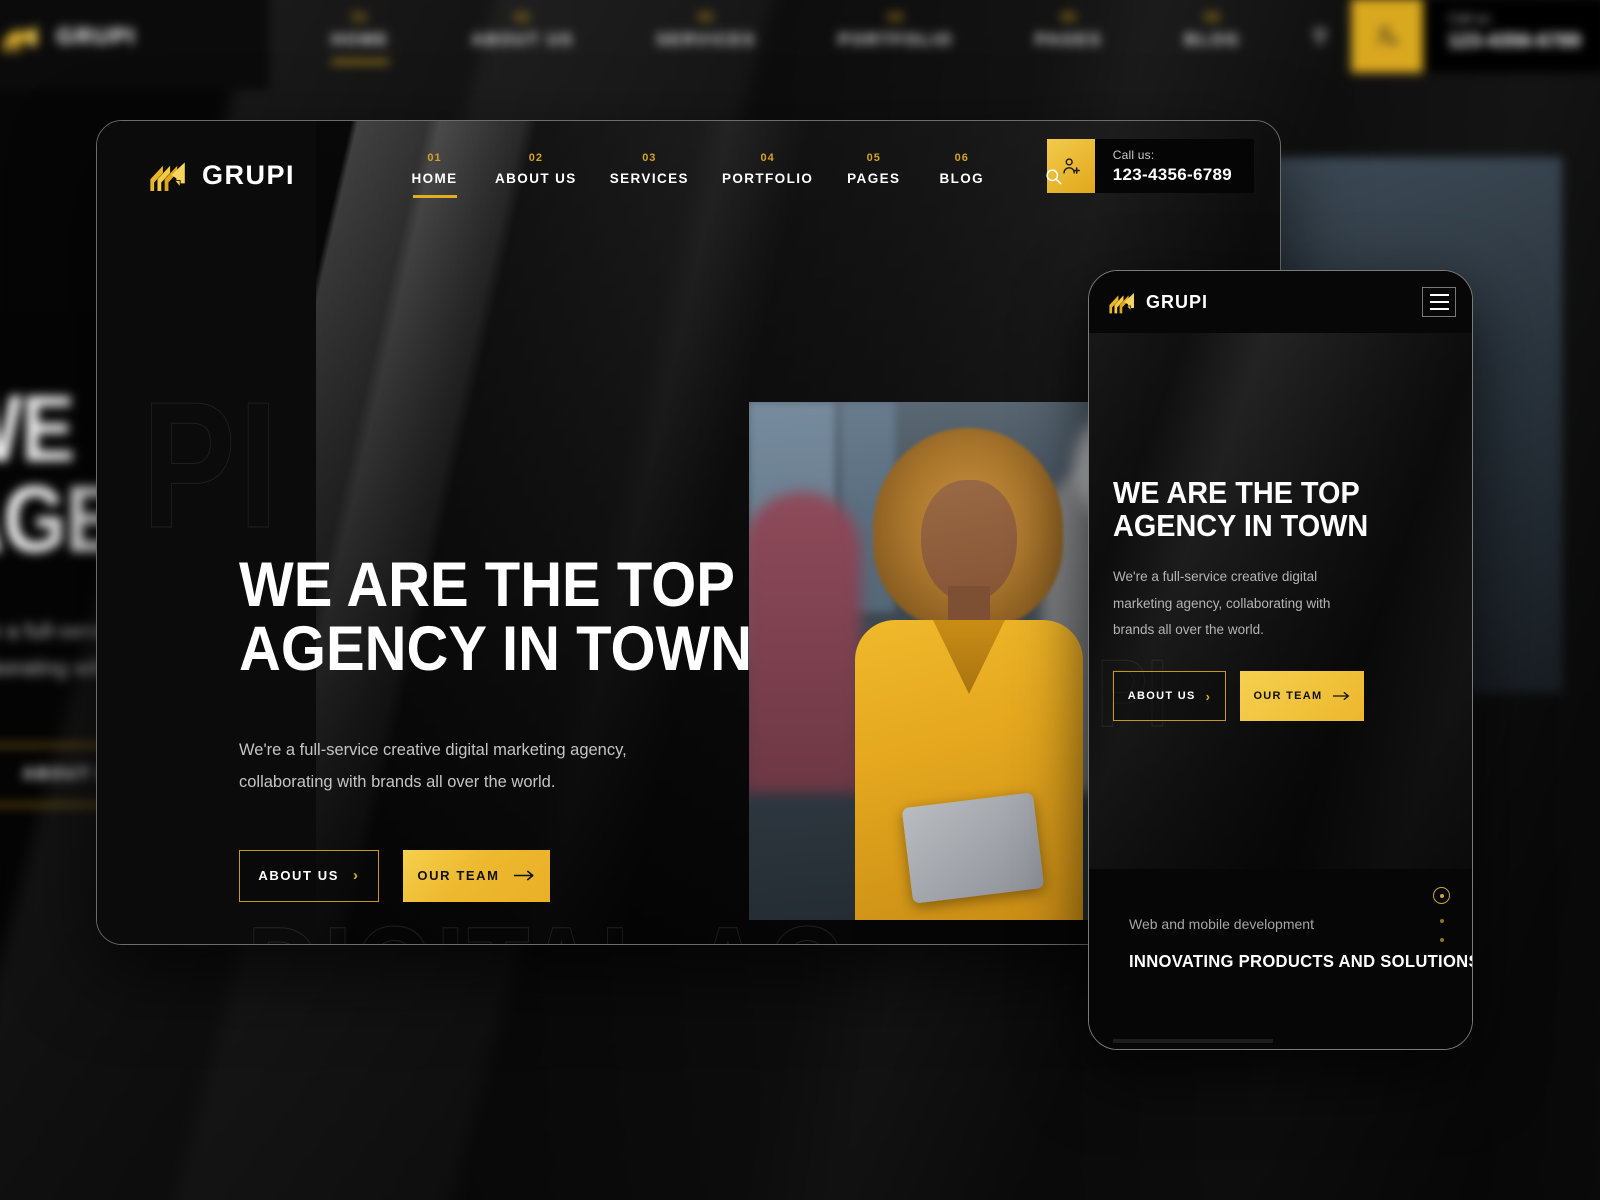  I want to click on background-nav-item: 01 HOME, so click(360, 36).